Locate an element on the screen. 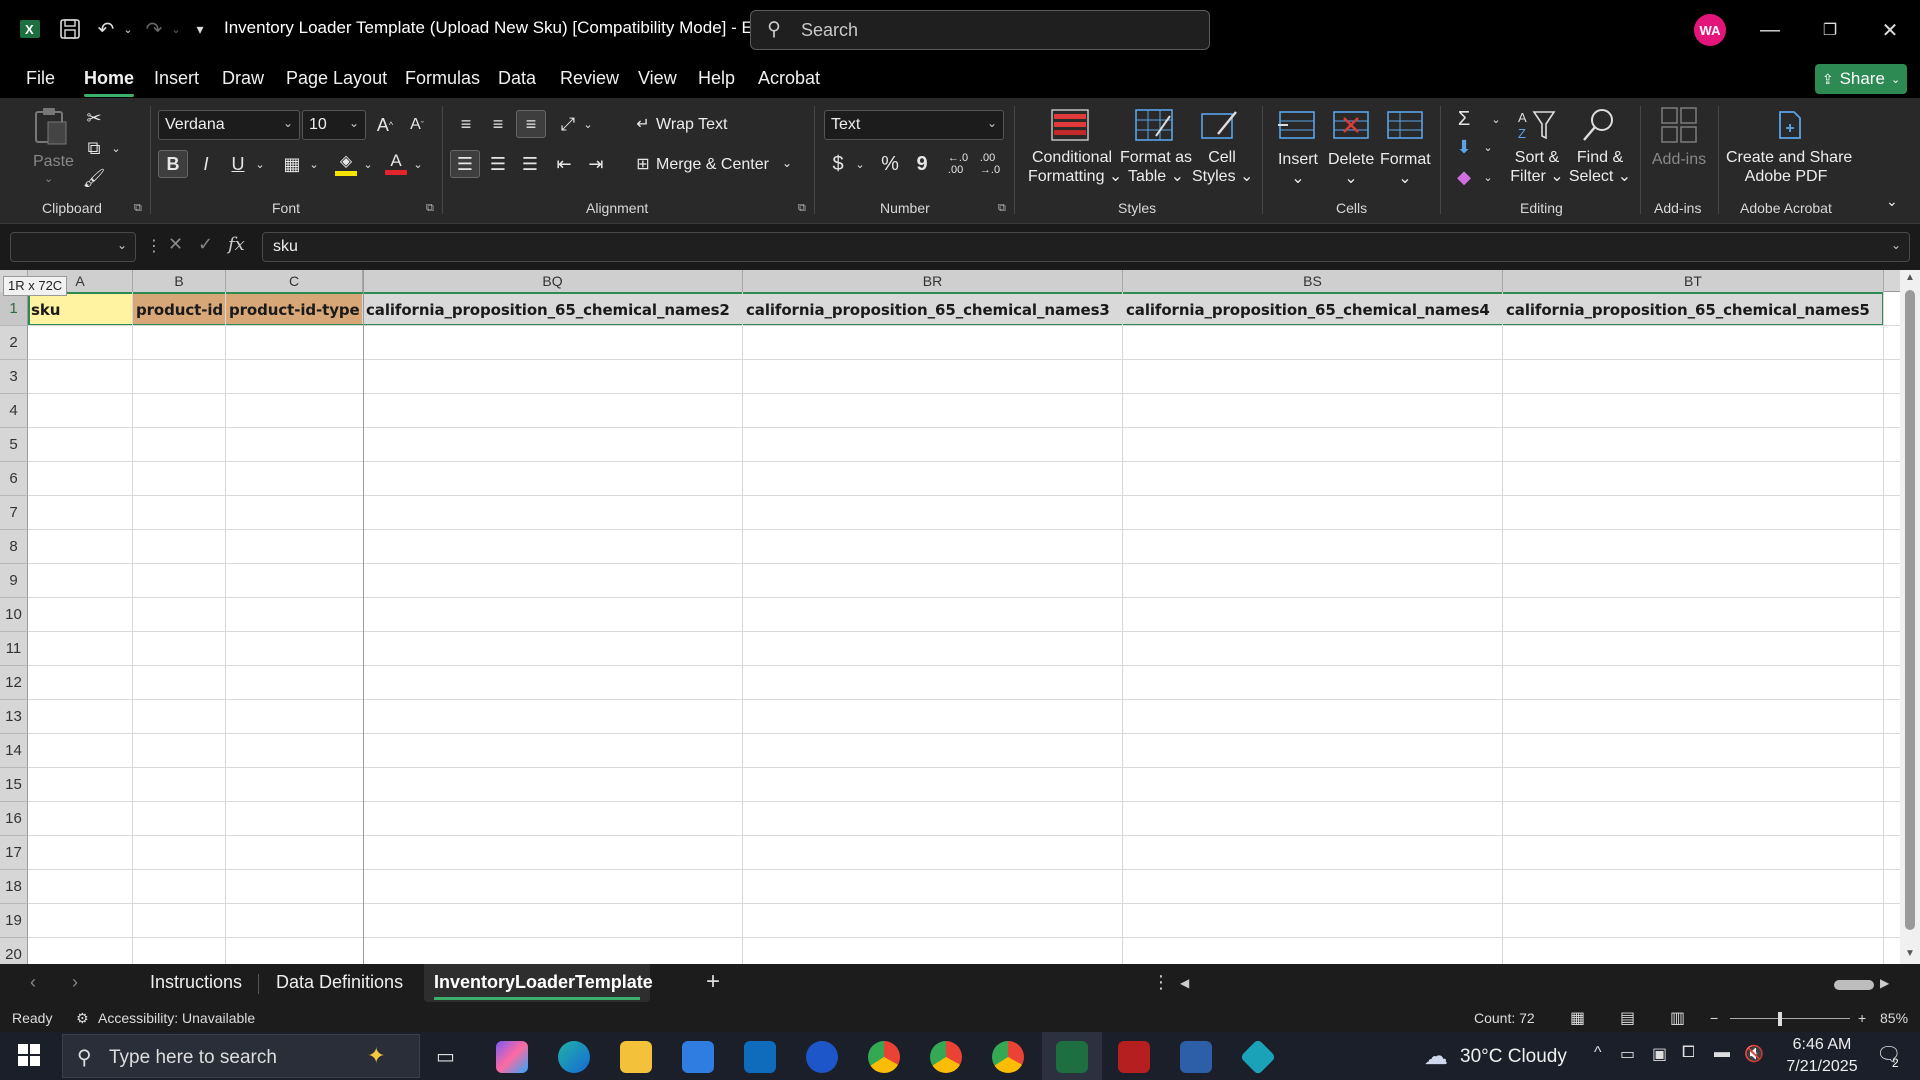 The height and width of the screenshot is (1080, 1920). save-icon is located at coordinates (70, 29).